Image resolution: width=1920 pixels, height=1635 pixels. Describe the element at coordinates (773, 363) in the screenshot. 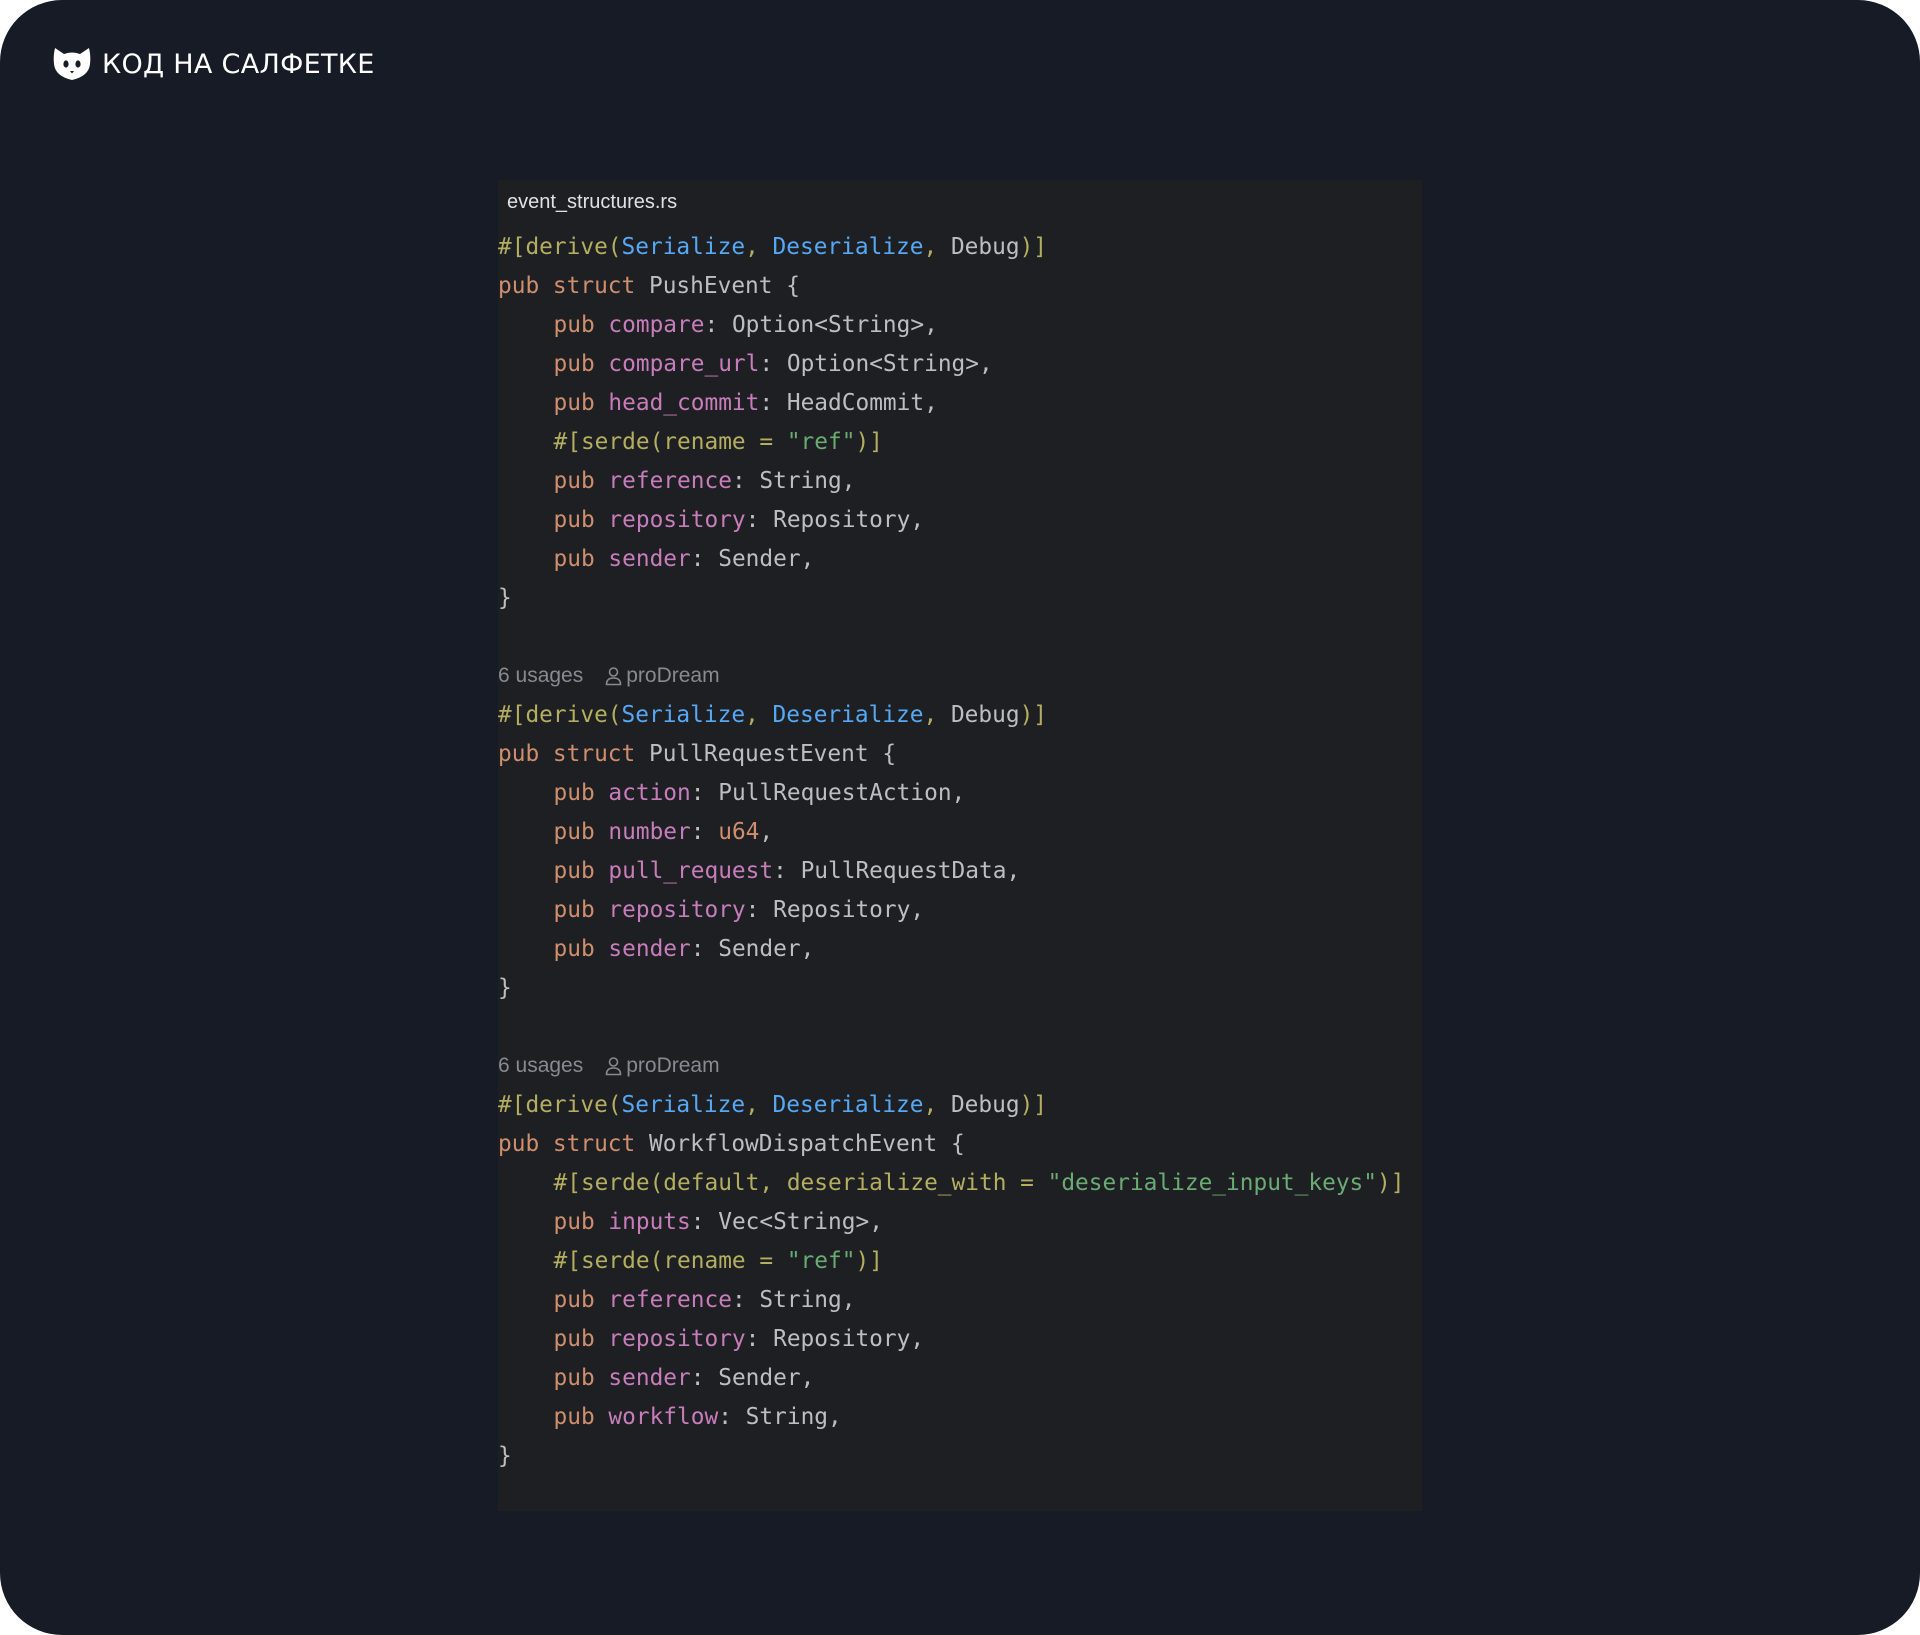

I see `code-line-field: pub compare_url: Option<String>,` at that location.